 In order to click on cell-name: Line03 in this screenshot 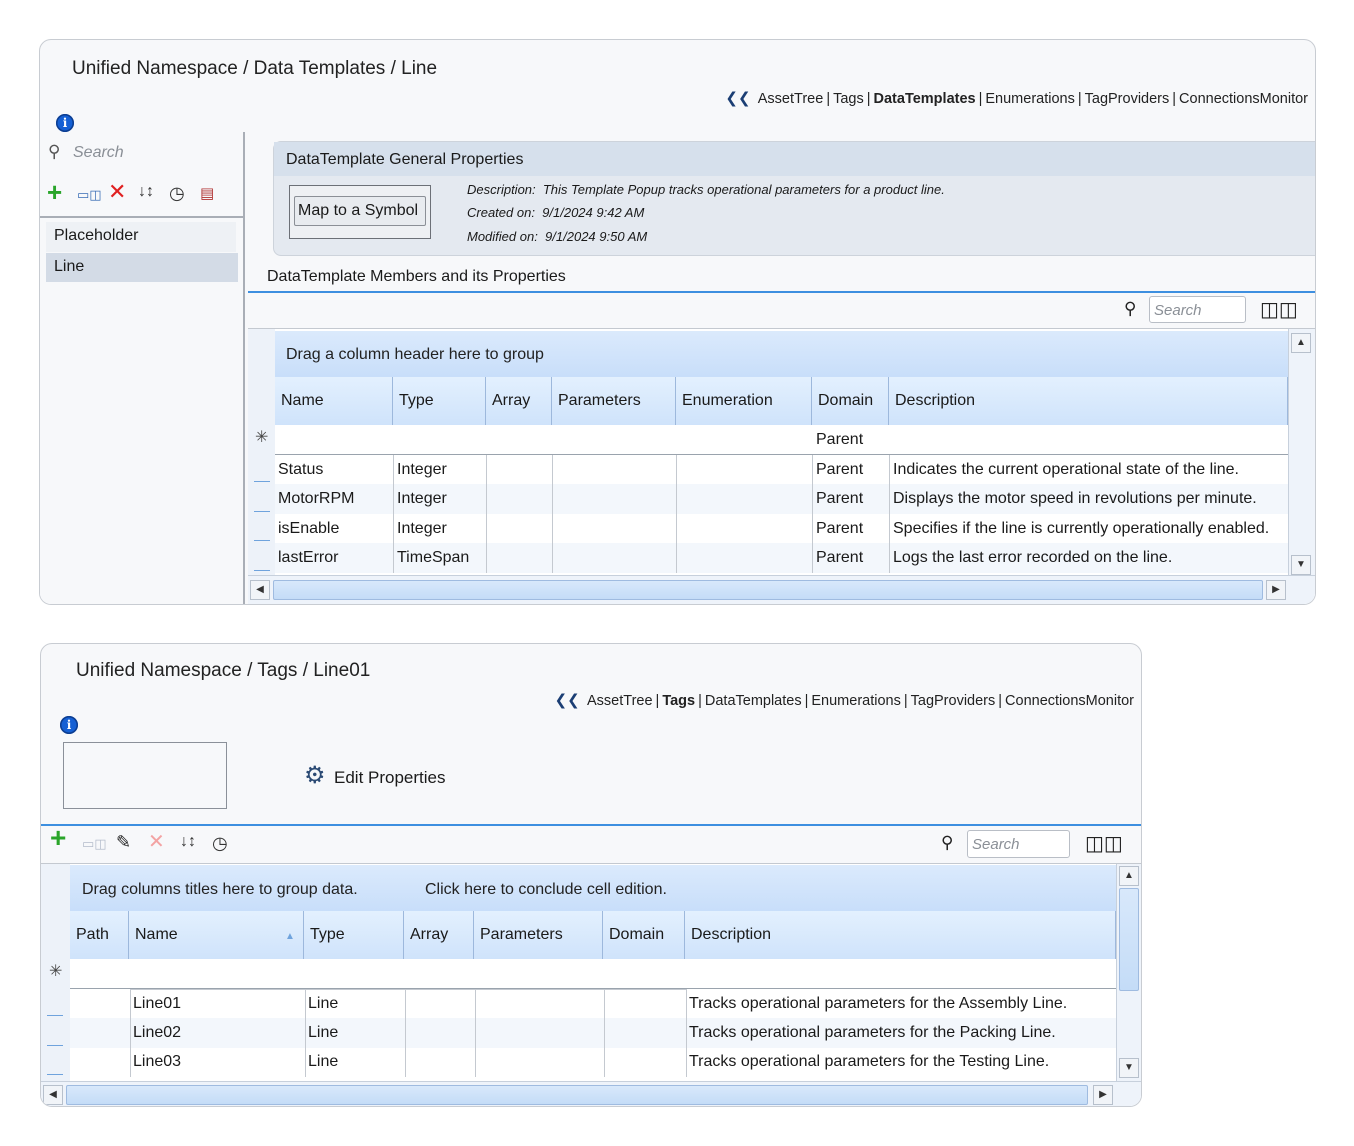, I will do `click(157, 1062)`.